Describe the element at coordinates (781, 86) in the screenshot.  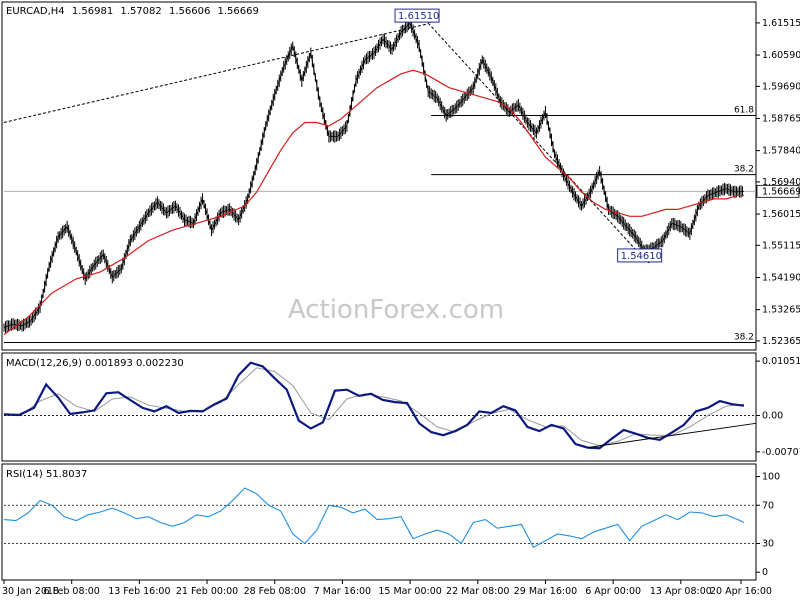
I see `price-y-tick-label: 1.59690` at that location.